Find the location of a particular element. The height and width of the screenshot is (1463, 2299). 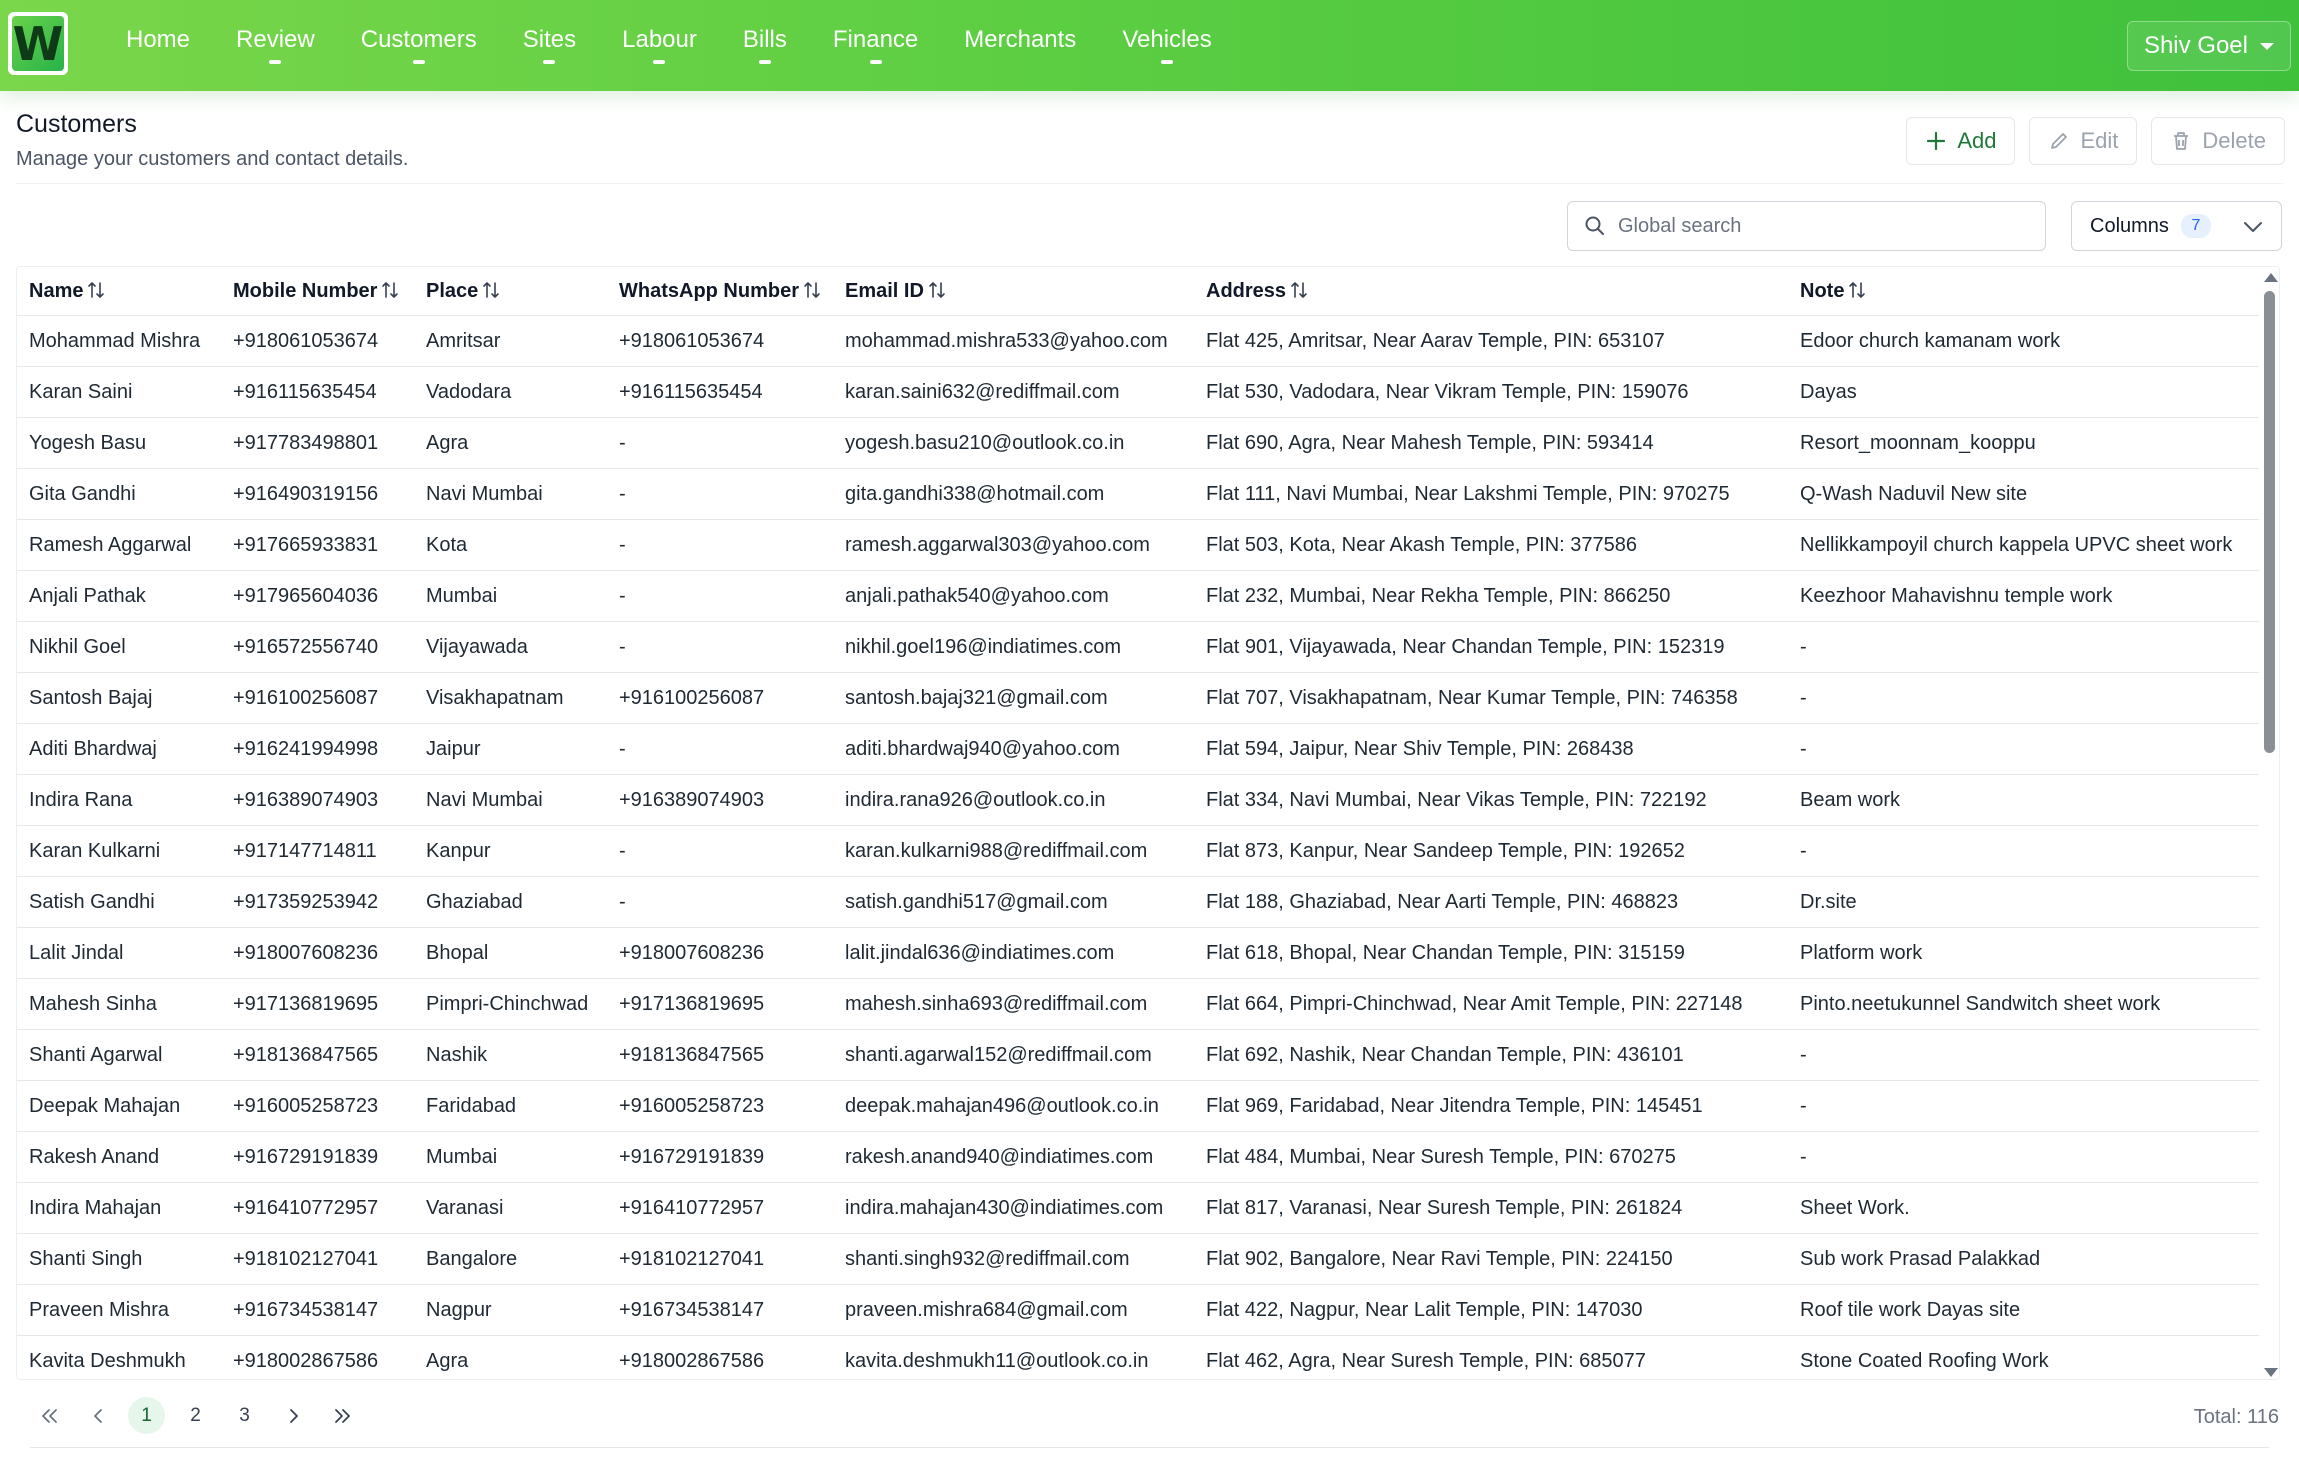

cell-name: Indira Mahajan is located at coordinates (119, 1208).